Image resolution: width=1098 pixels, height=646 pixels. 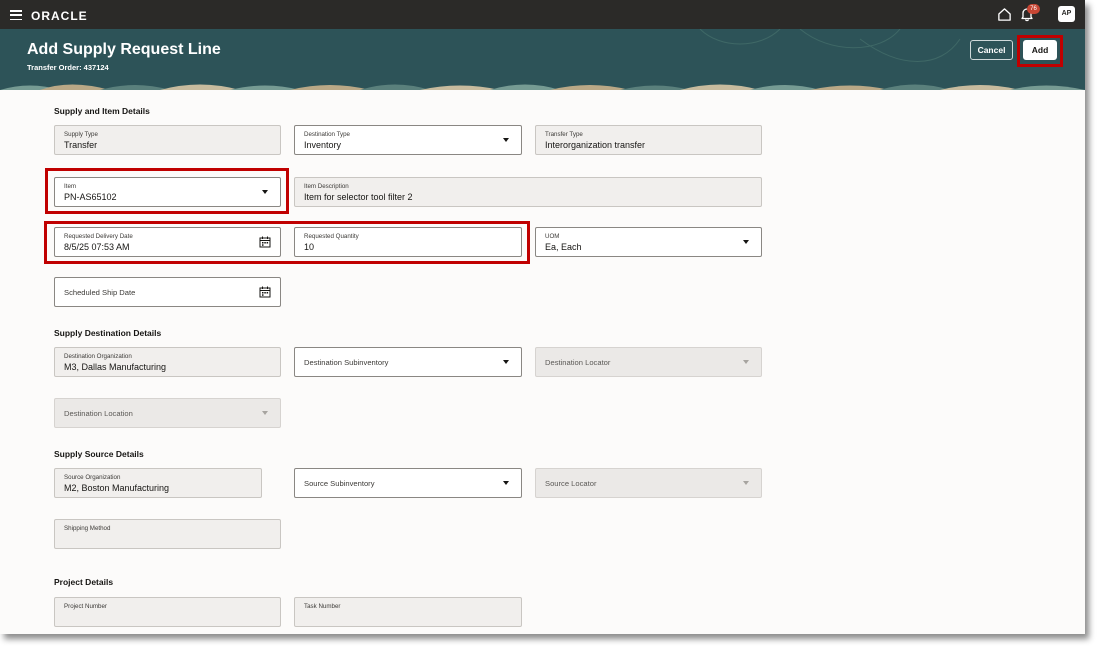 I want to click on supply-type-label: Supply Type, so click(x=81, y=134).